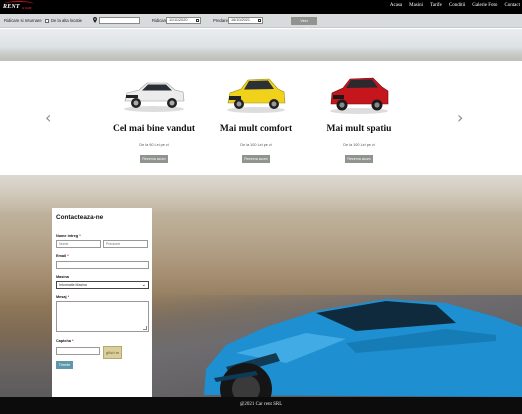 The image size is (522, 414). I want to click on car-select-value: Informatie Masina, so click(73, 285).